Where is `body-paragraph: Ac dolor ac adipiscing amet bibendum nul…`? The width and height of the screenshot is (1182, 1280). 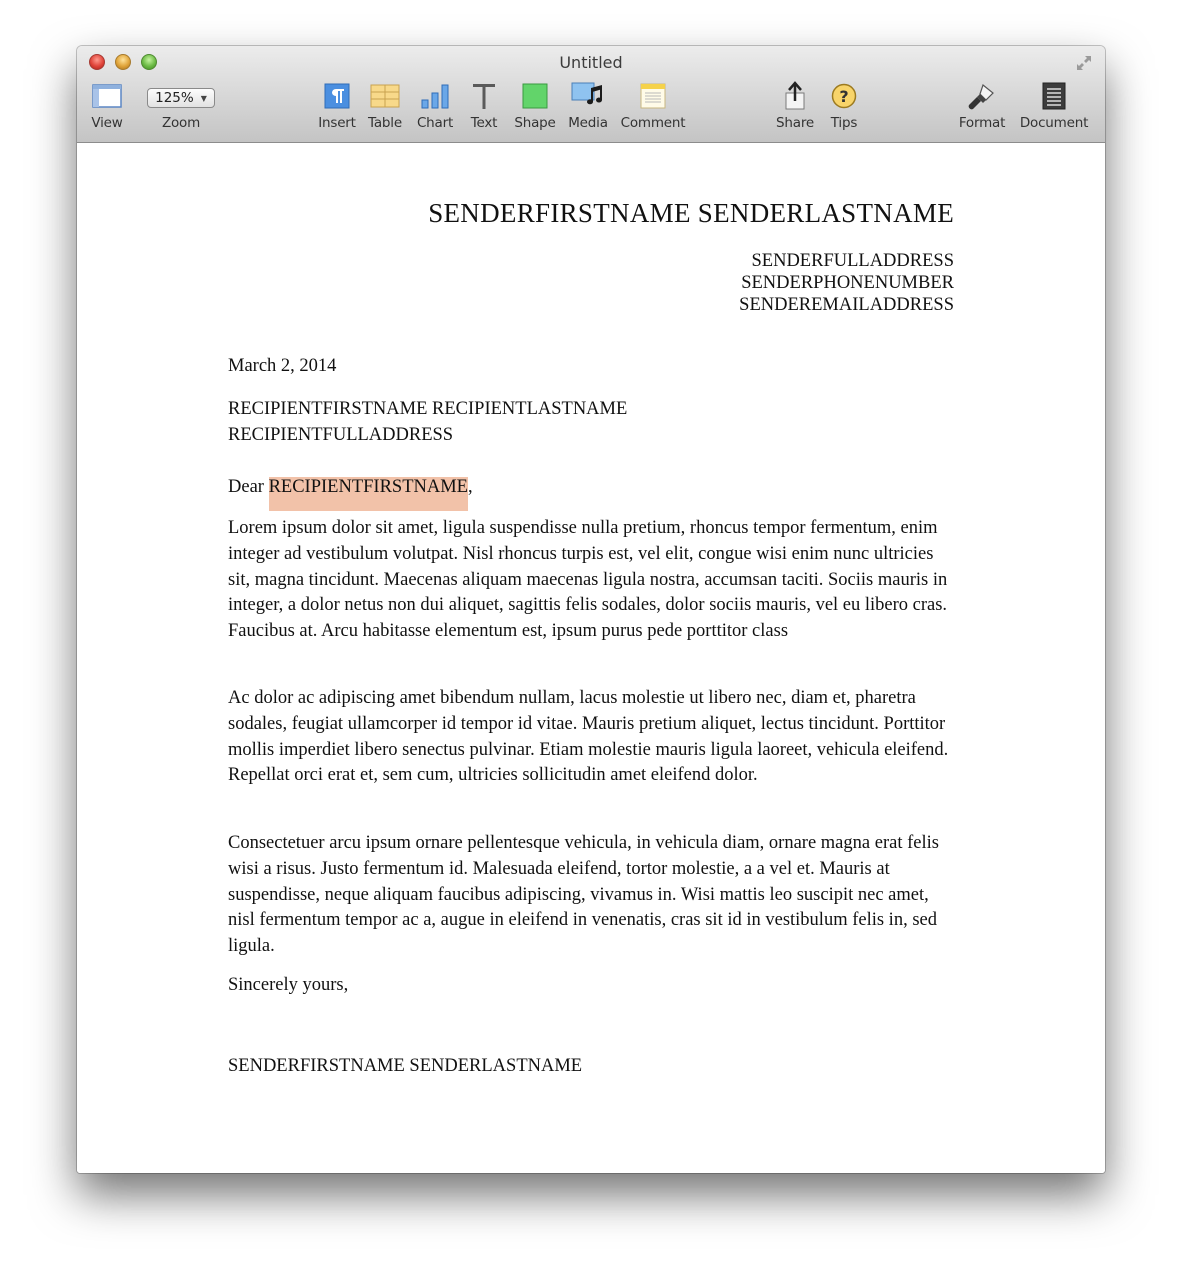 body-paragraph: Ac dolor ac adipiscing amet bibendum nul… is located at coordinates (591, 737).